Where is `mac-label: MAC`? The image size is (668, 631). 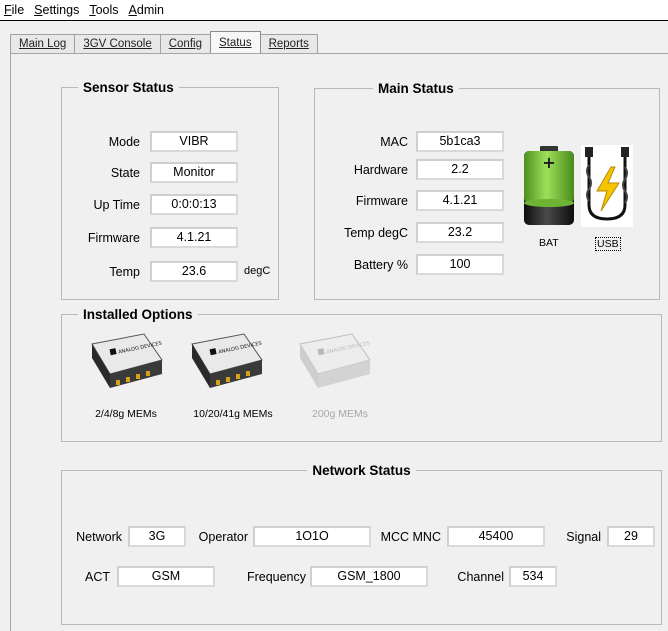 mac-label: MAC is located at coordinates (394, 142).